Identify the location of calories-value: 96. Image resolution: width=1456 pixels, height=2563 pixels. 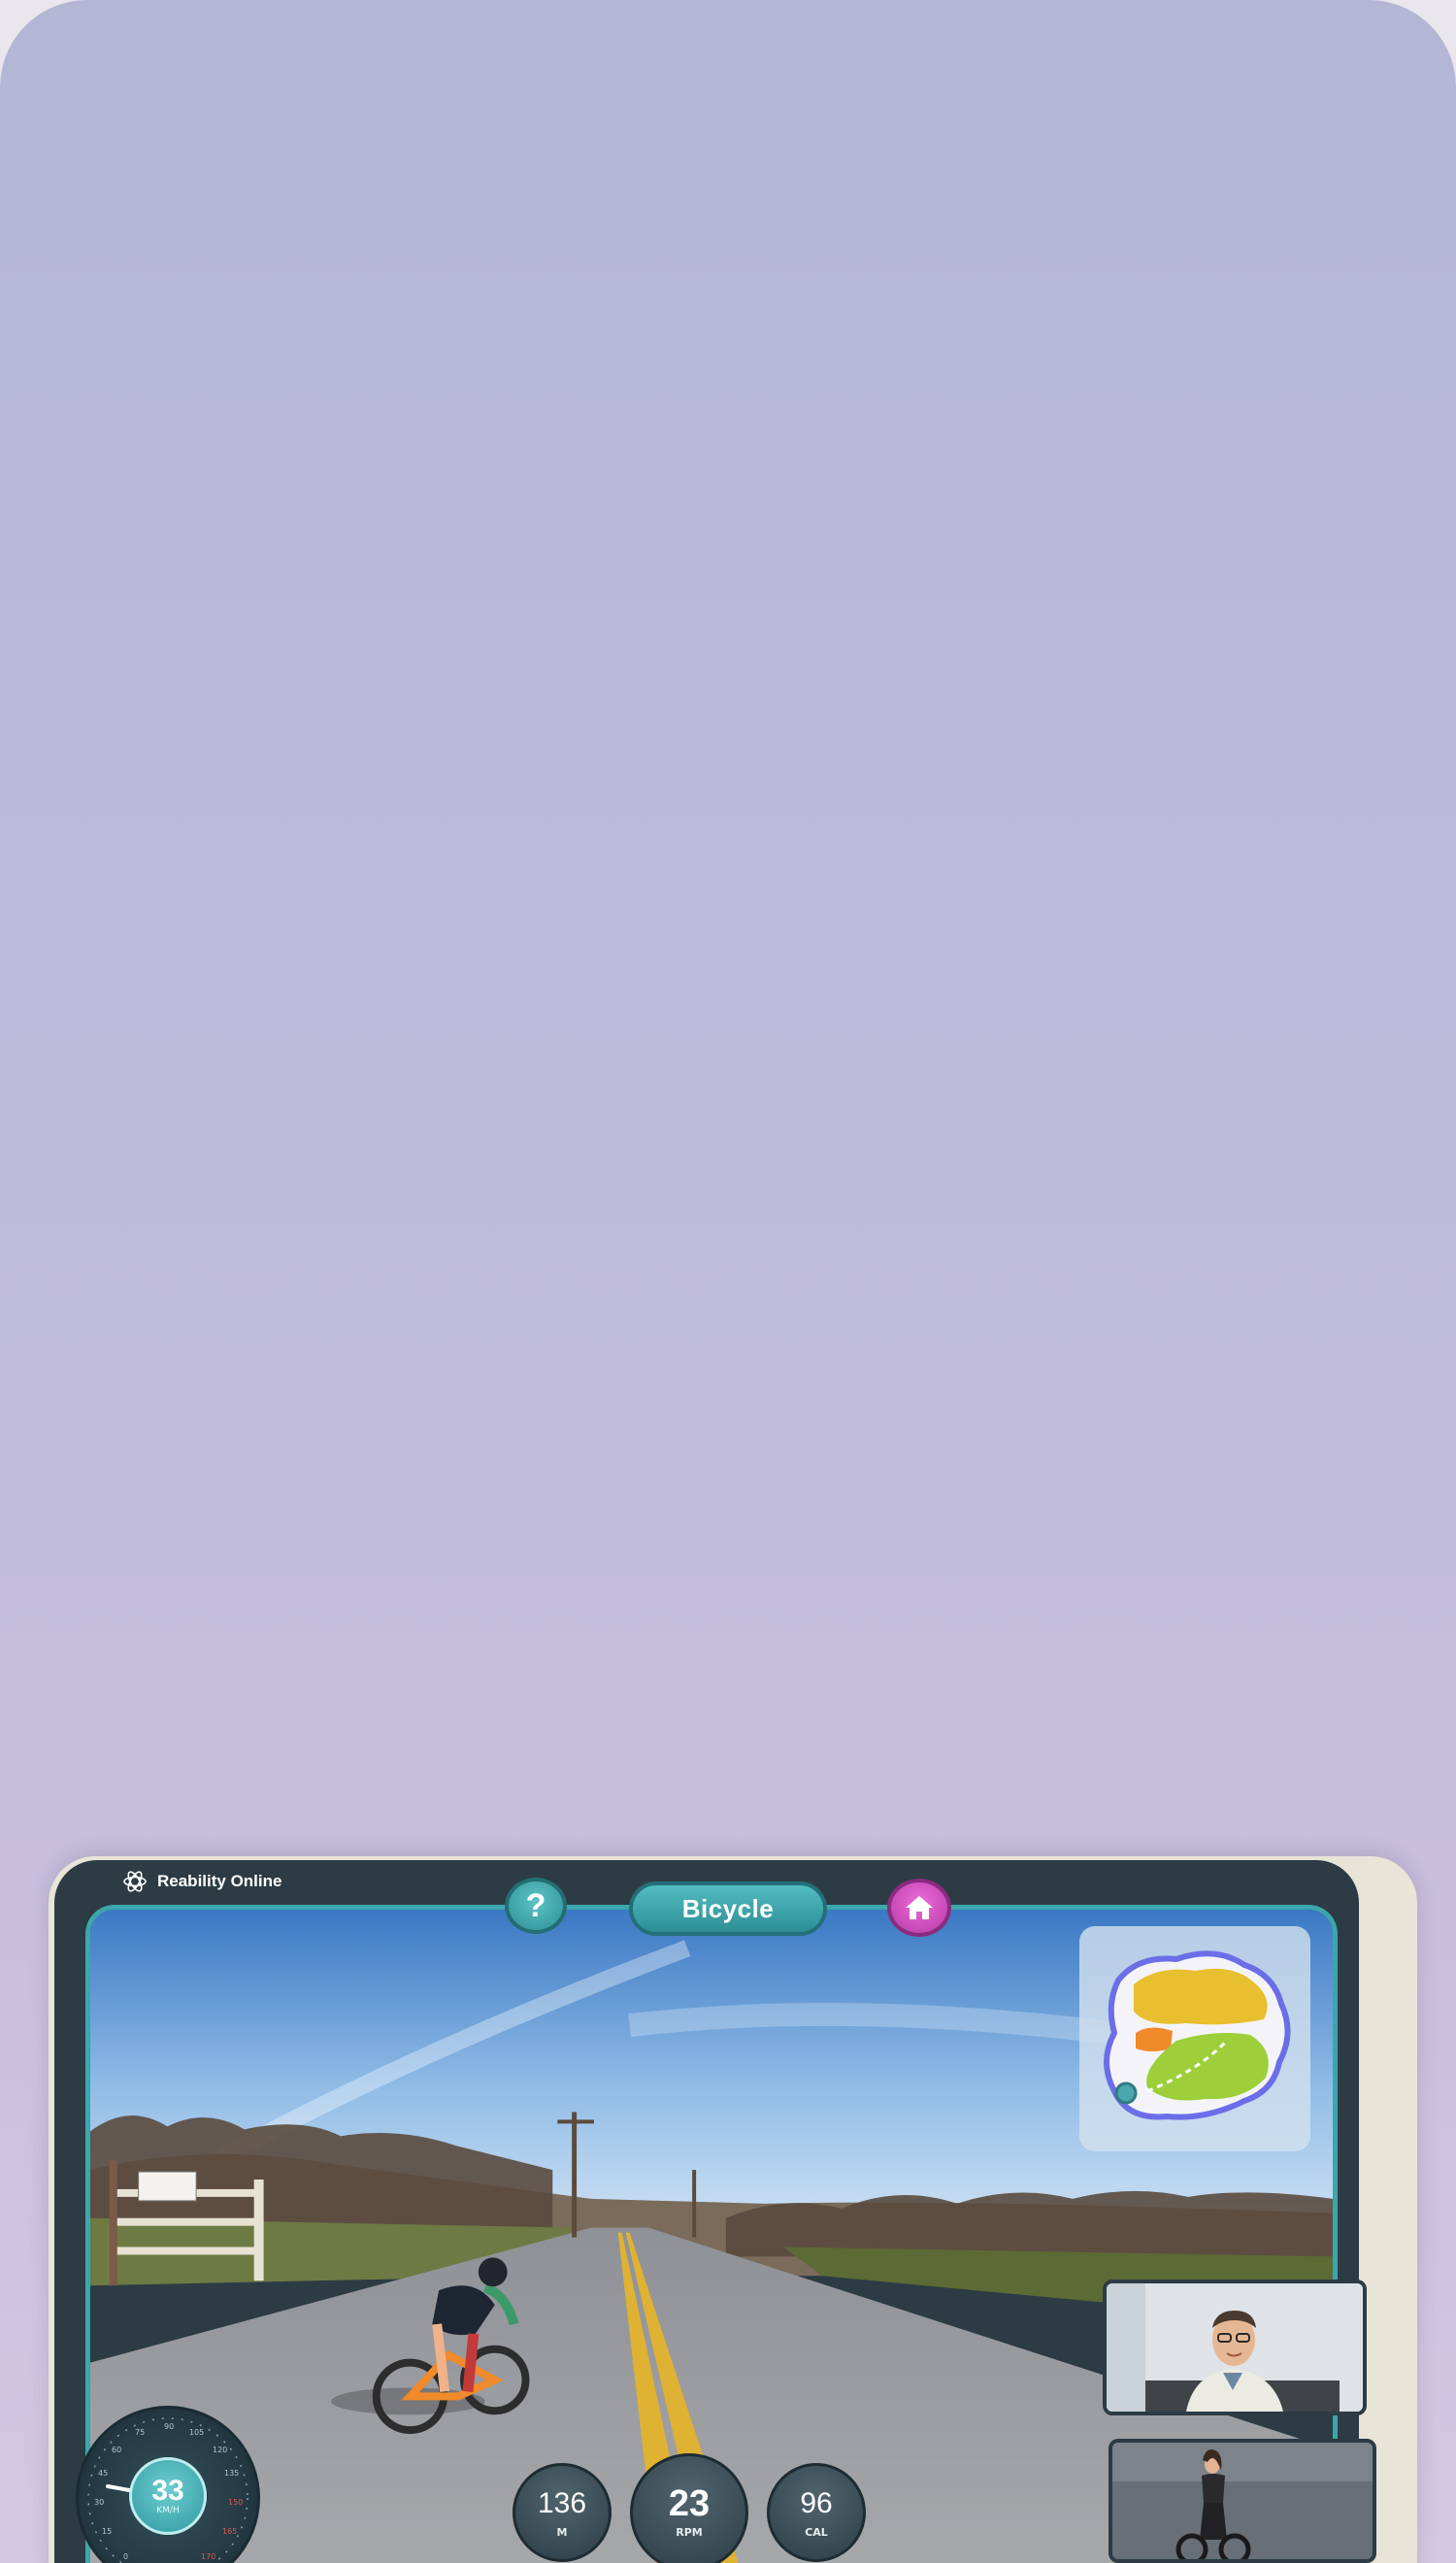
(816, 2502).